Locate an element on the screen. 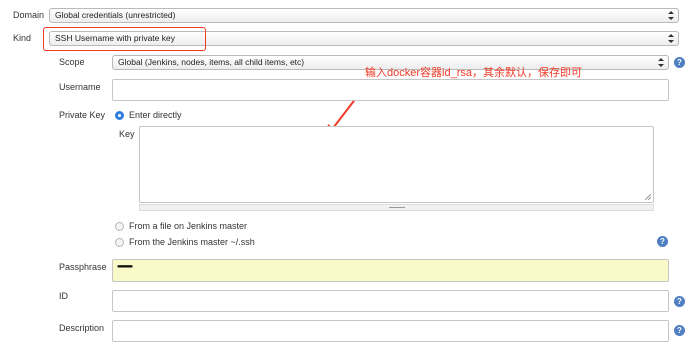  scope-label: Scope is located at coordinates (72, 62).